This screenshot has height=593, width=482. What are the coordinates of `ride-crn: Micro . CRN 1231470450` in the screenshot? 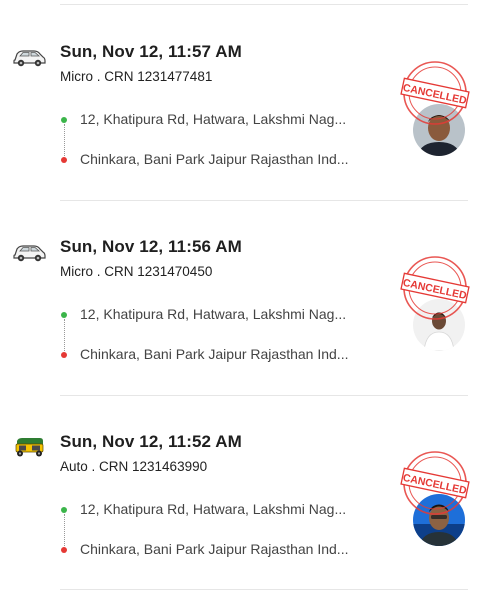 It's located at (136, 271).